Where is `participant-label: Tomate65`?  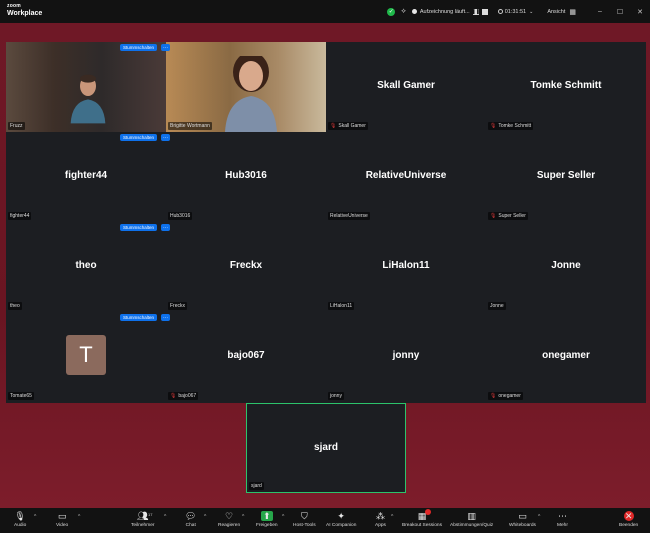 participant-label: Tomate65 is located at coordinates (21, 396).